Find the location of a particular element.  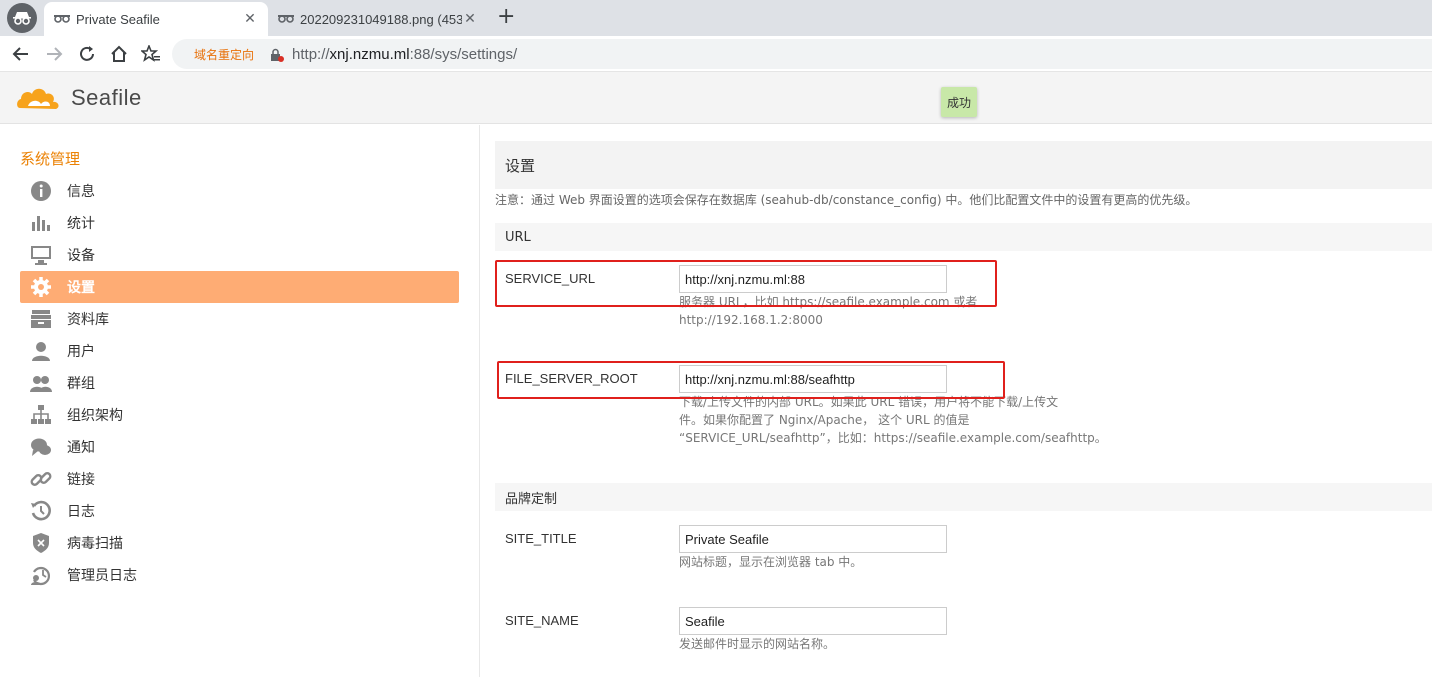

sidebar-item-notifications: 通知 is located at coordinates (239, 447).